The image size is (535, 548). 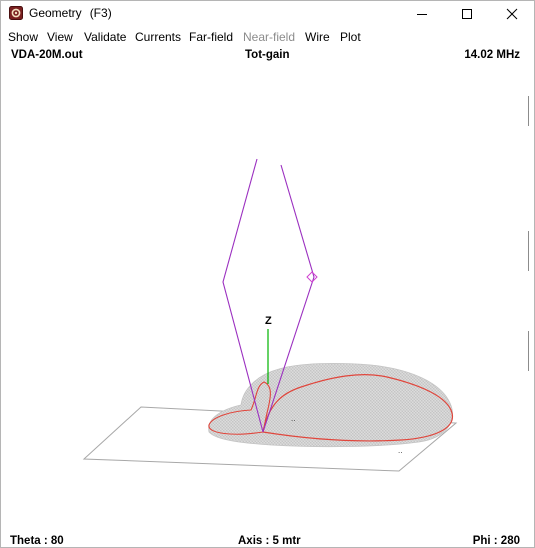 I want to click on axis-scale-readout: Axis : 5 mtr, so click(x=269, y=541).